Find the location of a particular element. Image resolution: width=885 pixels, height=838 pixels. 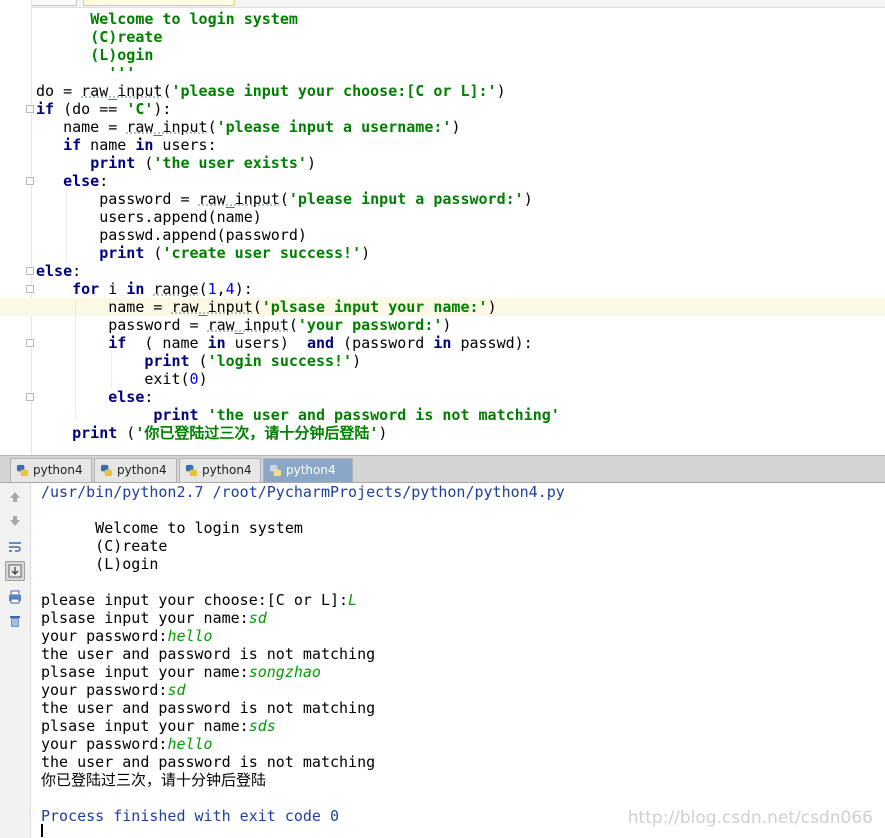

code-line: print ('create user success!') is located at coordinates (203, 253).